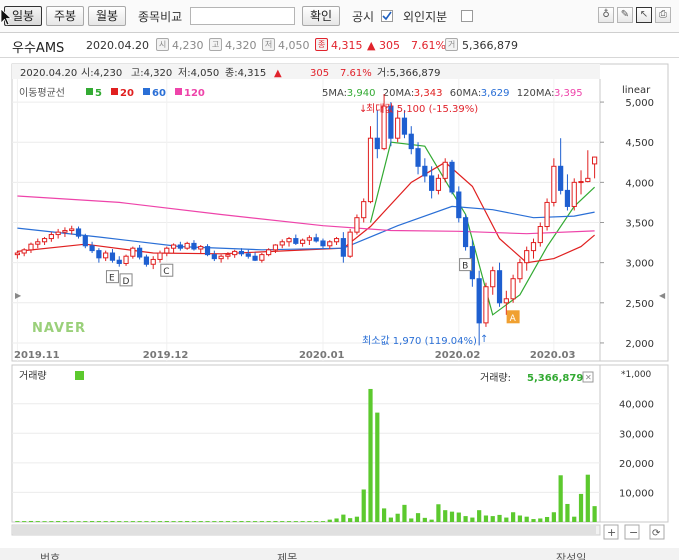  What do you see at coordinates (465, 93) in the screenshot?
I see `ma-value-label: 60MA:` at bounding box center [465, 93].